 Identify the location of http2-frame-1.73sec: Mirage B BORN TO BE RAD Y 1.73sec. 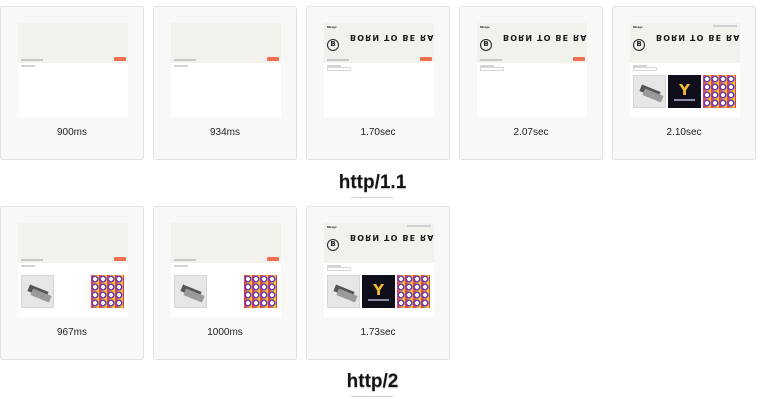
(378, 283).